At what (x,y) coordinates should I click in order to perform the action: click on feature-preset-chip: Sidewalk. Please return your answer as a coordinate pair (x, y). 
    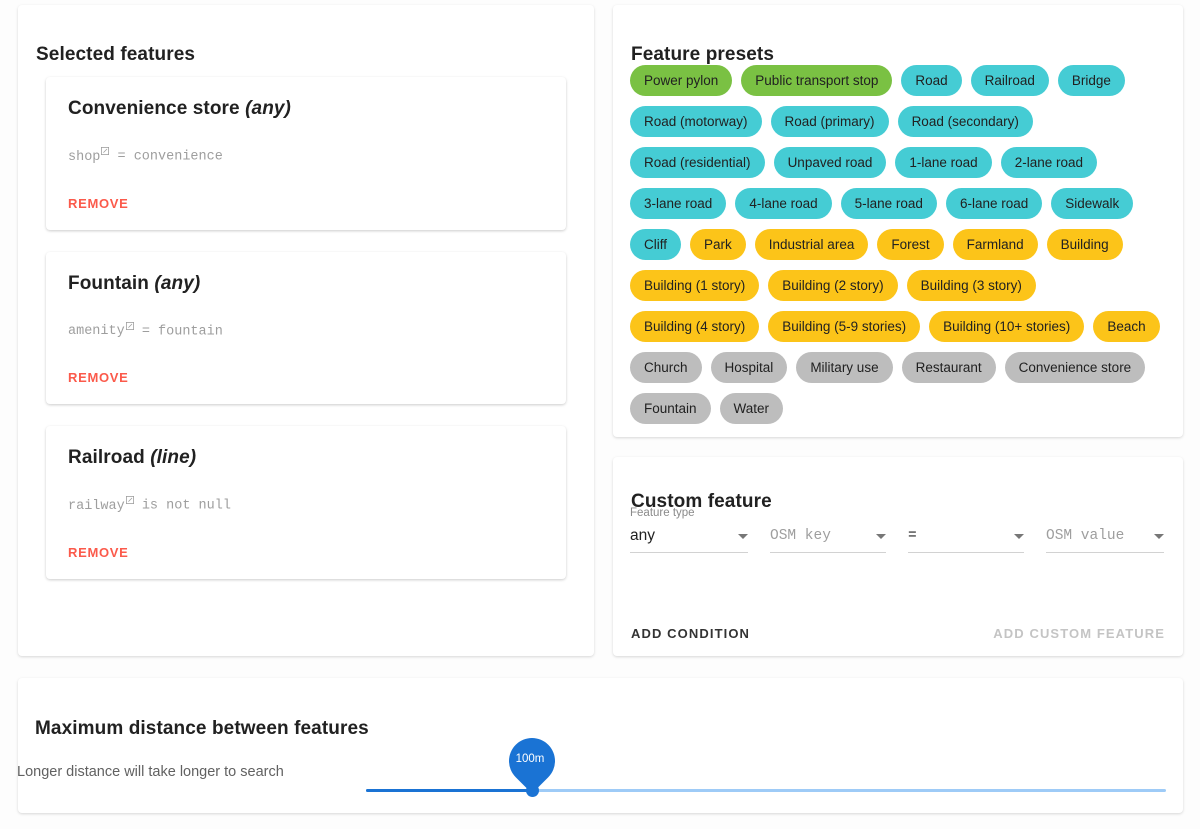
    Looking at the image, I should click on (1092, 203).